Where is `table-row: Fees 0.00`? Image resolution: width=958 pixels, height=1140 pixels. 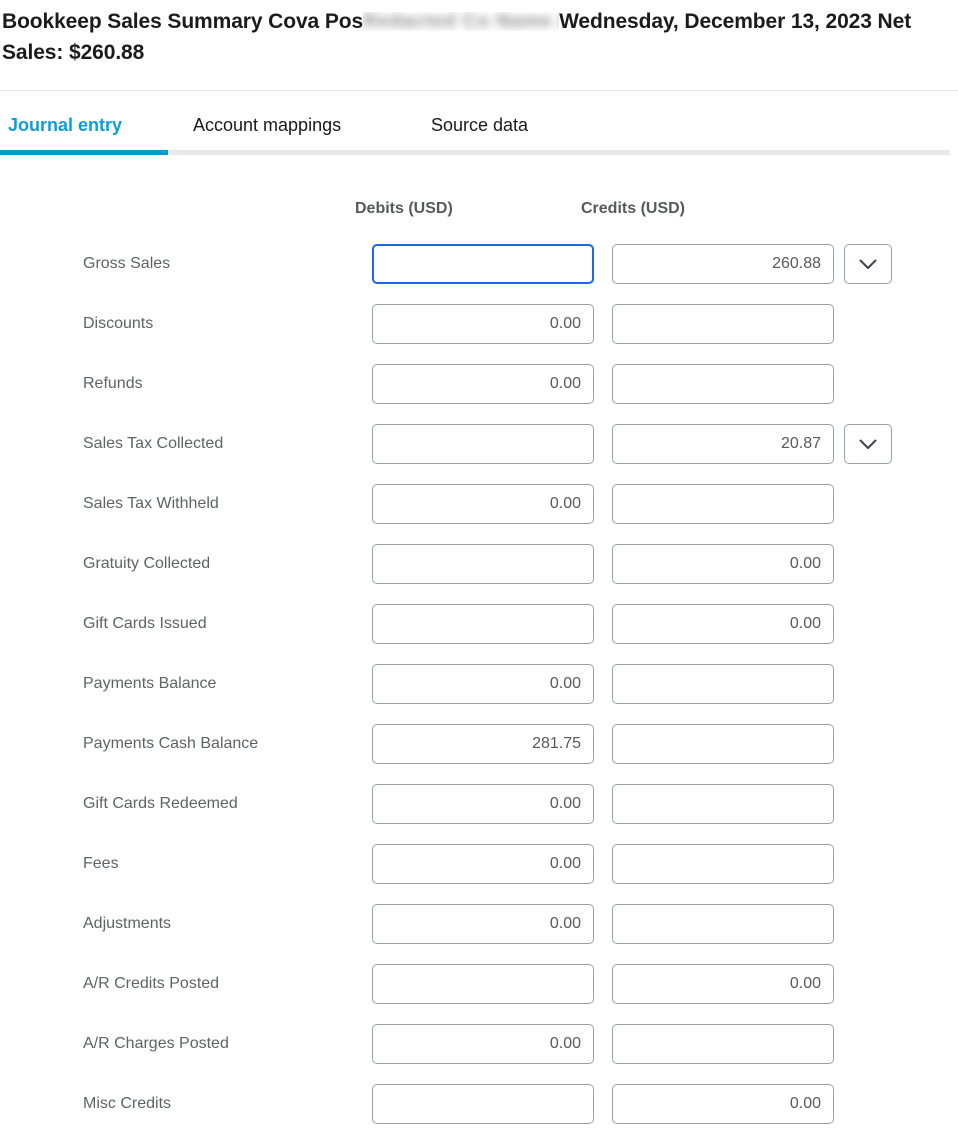 table-row: Fees 0.00 is located at coordinates (479, 870).